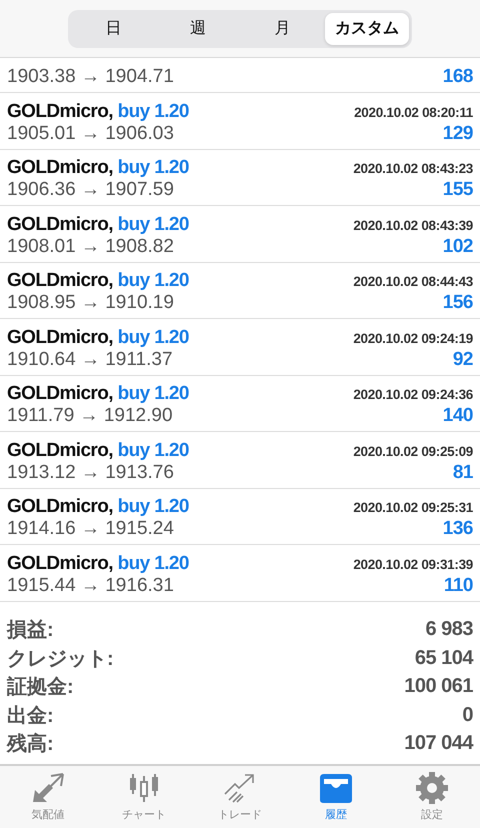  What do you see at coordinates (366, 28) in the screenshot?
I see `segment-tab: カスタム` at bounding box center [366, 28].